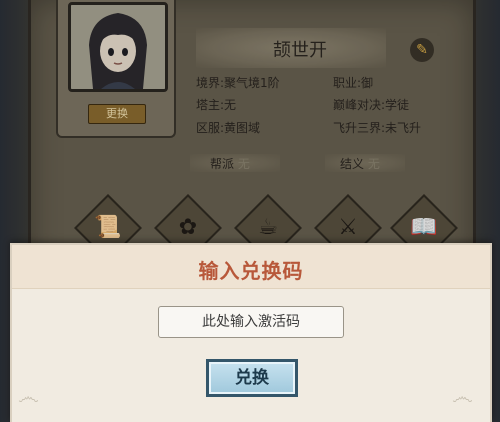 This screenshot has height=422, width=500. Describe the element at coordinates (251, 271) in the screenshot. I see `dialog-title: 输入兑换码` at that location.